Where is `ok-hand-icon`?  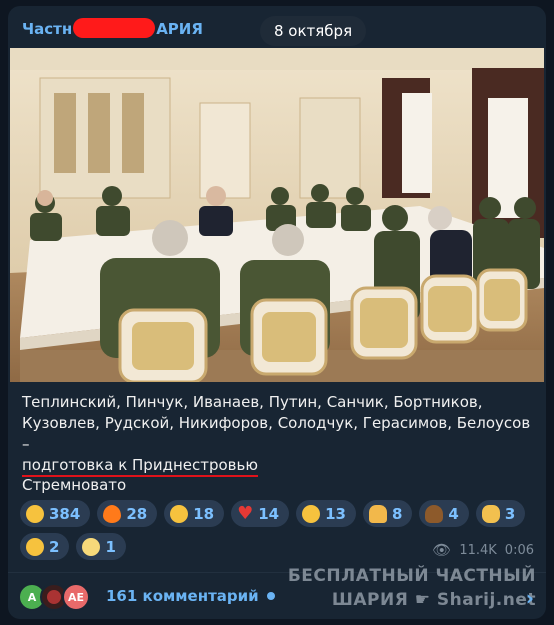 ok-hand-icon is located at coordinates (490, 513).